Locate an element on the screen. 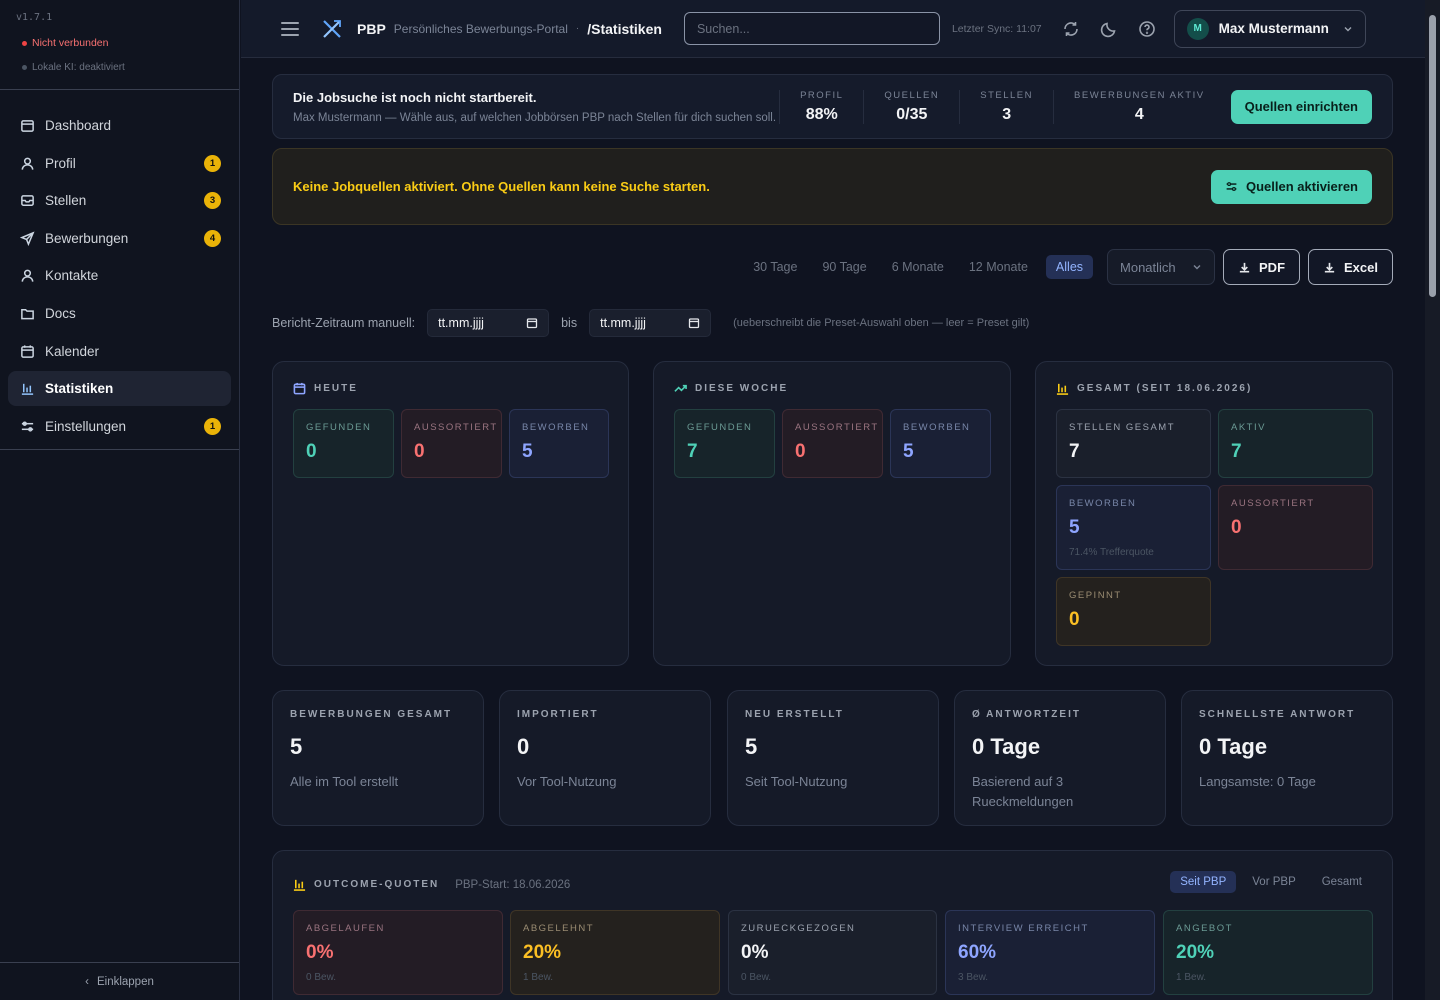 The image size is (1440, 1000). panel-title: HEUTE is located at coordinates (336, 388).